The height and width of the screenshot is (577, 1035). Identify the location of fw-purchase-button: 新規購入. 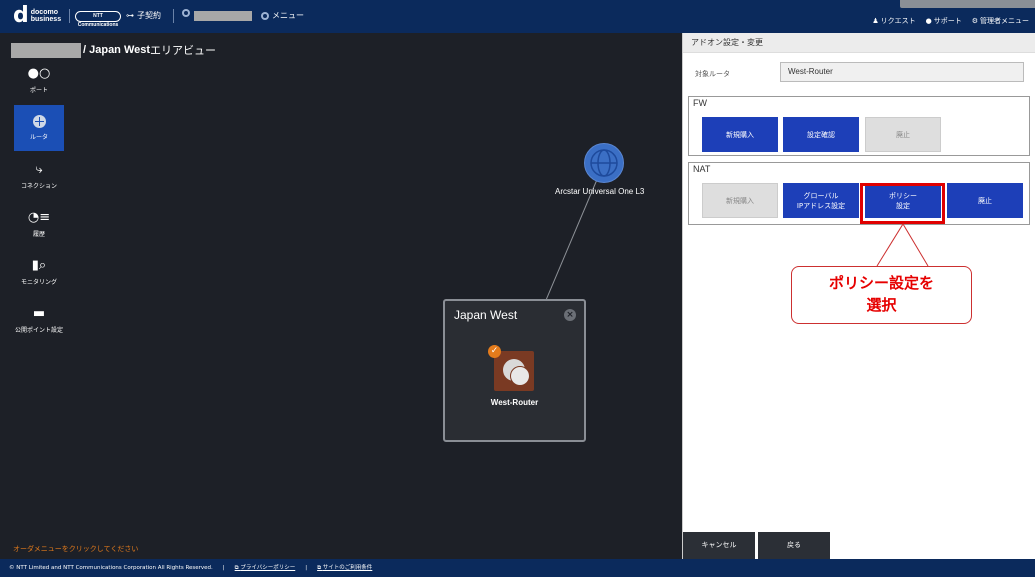
(740, 134).